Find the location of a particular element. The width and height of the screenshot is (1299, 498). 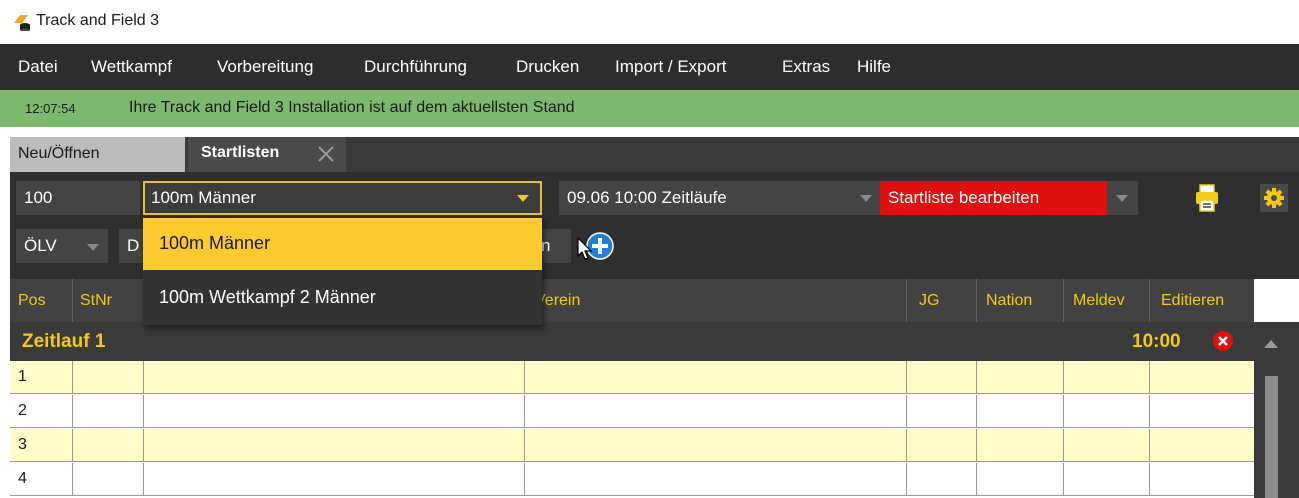

heat-group-time: 10:00 is located at coordinates (1156, 341).